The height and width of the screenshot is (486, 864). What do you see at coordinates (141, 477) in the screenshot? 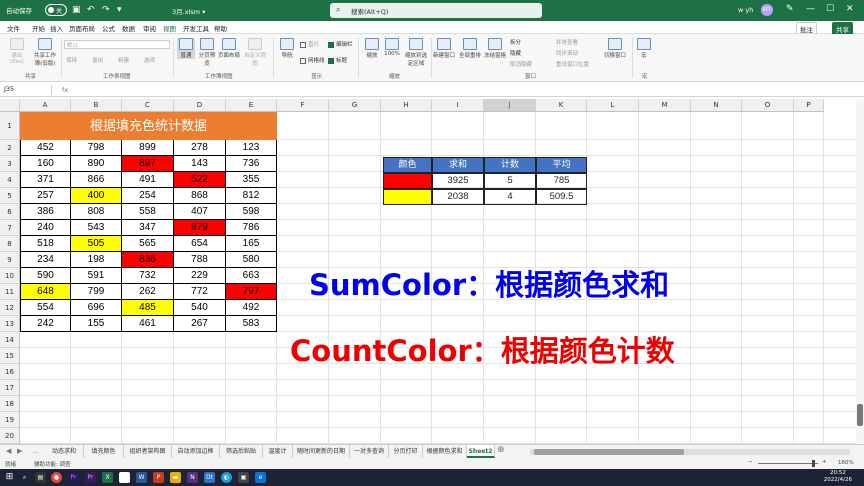
I see `word-icon: W` at bounding box center [141, 477].